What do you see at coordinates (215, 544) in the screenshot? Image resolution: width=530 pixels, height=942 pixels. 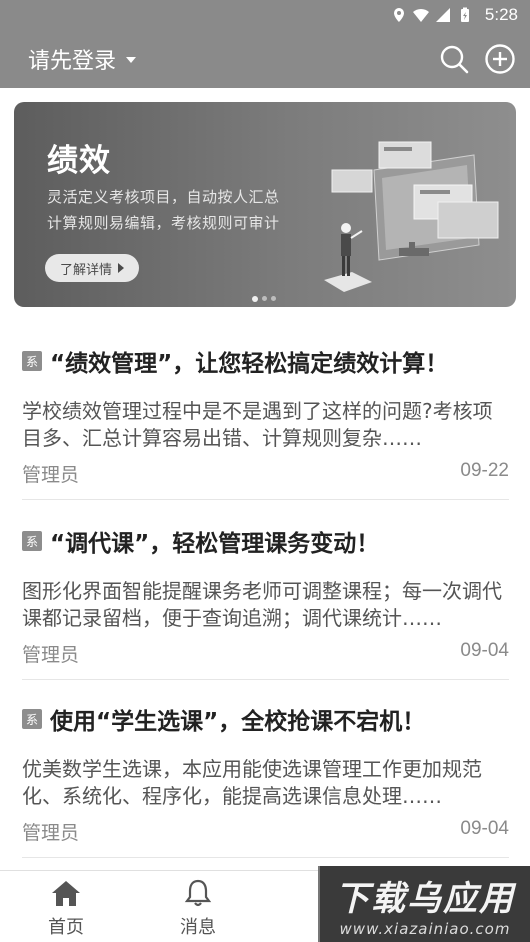 I see `item-title: “调代课”，轻松管理课务变动！` at bounding box center [215, 544].